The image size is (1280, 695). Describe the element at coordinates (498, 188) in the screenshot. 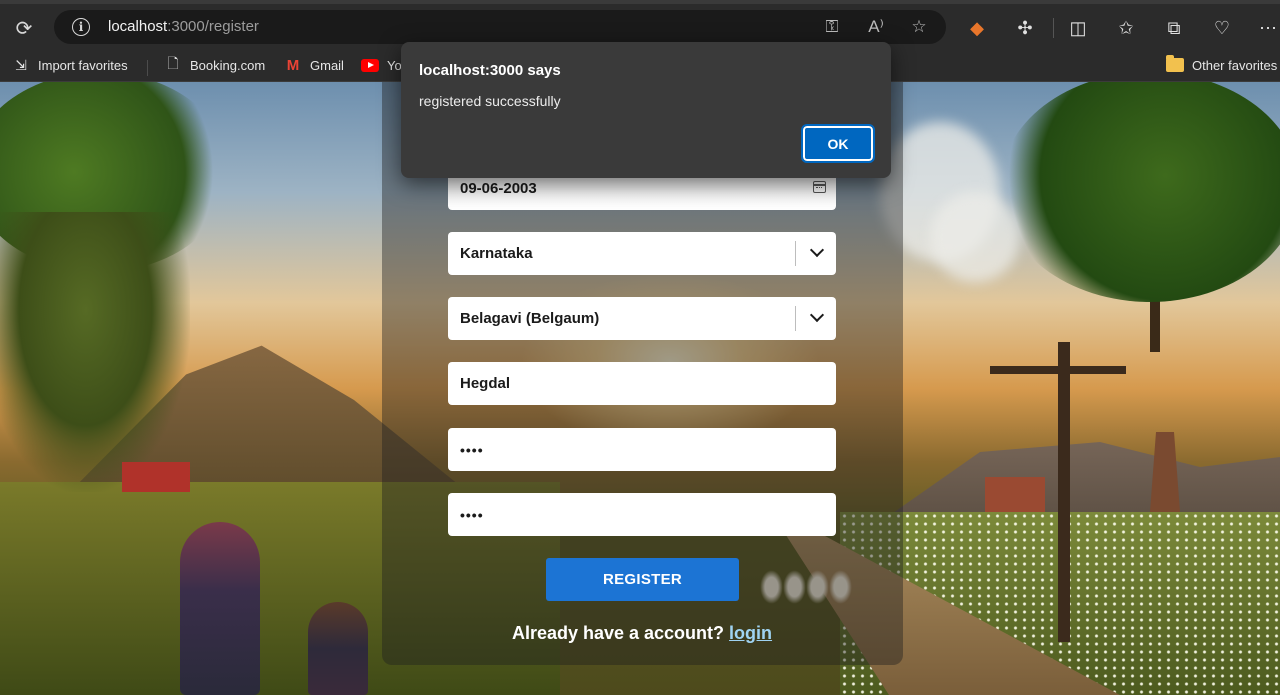

I see `dob-value: 09-06-2003` at that location.